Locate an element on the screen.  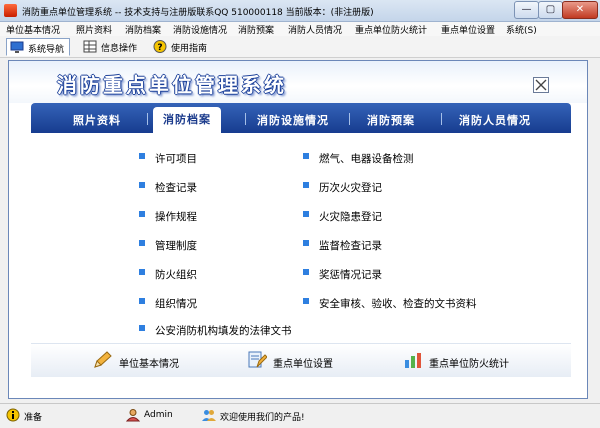
menu-unit-settings: 重点单位设置 is located at coordinates (468, 29).